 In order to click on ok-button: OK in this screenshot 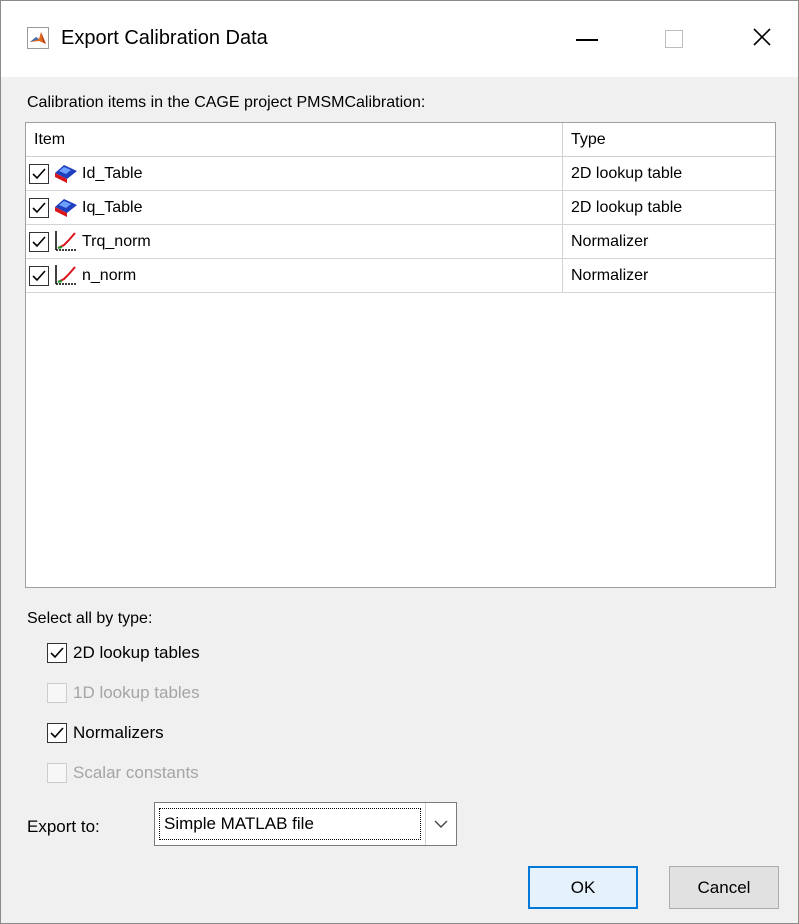, I will do `click(583, 887)`.